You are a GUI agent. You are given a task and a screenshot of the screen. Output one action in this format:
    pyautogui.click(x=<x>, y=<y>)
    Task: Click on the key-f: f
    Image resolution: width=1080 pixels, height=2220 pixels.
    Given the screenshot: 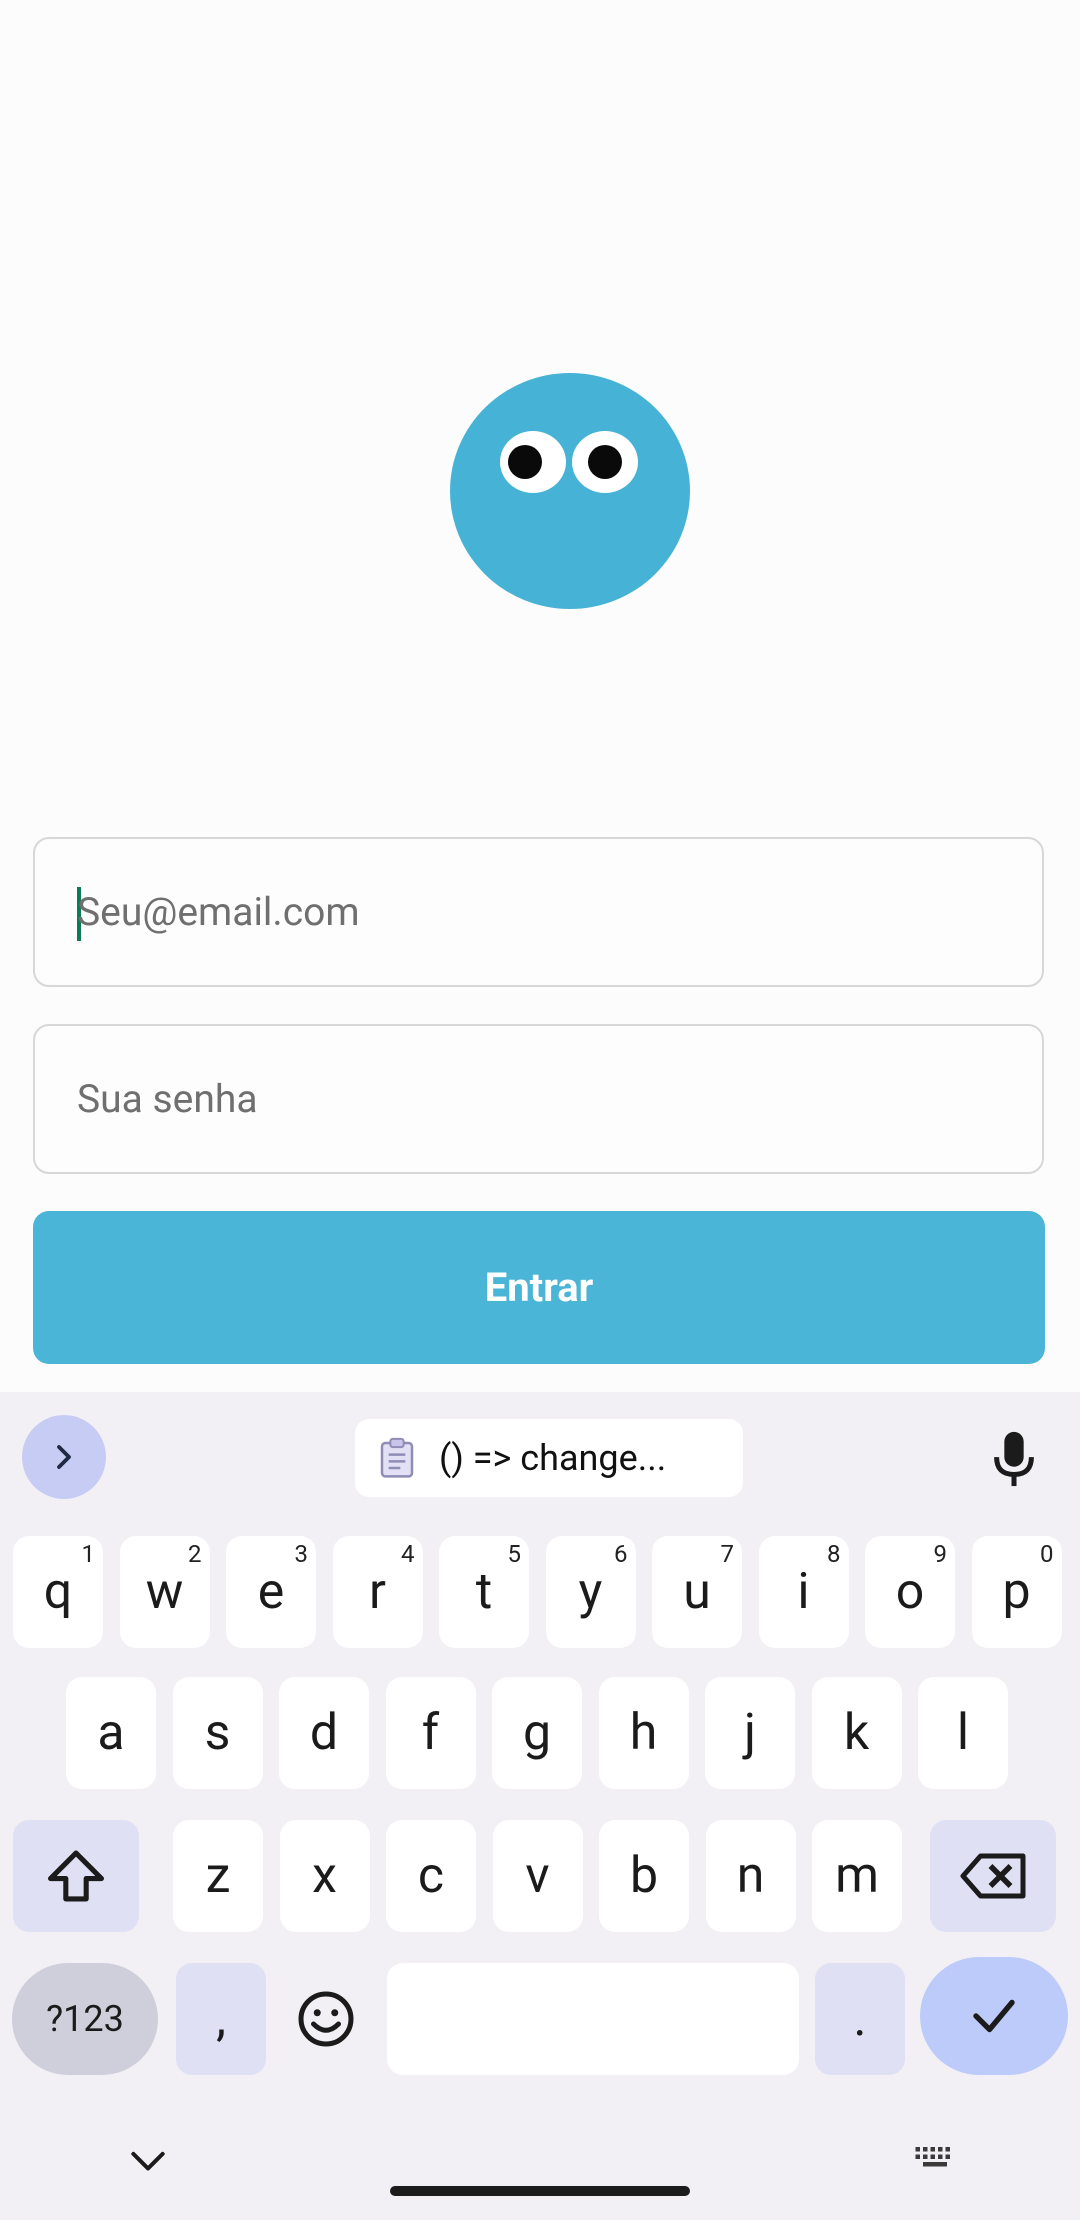 What is the action you would take?
    pyautogui.click(x=430, y=1733)
    